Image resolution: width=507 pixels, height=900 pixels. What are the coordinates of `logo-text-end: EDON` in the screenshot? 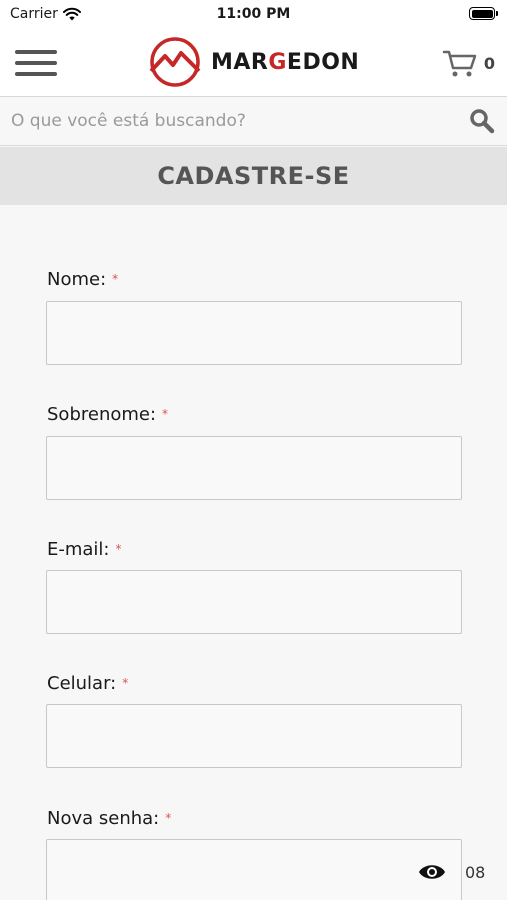 It's located at (323, 62).